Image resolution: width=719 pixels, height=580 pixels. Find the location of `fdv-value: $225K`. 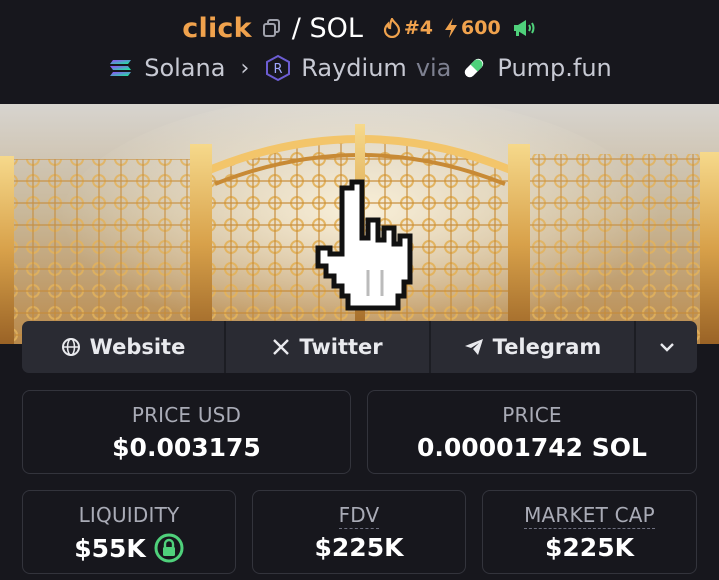

fdv-value: $225K is located at coordinates (359, 547).